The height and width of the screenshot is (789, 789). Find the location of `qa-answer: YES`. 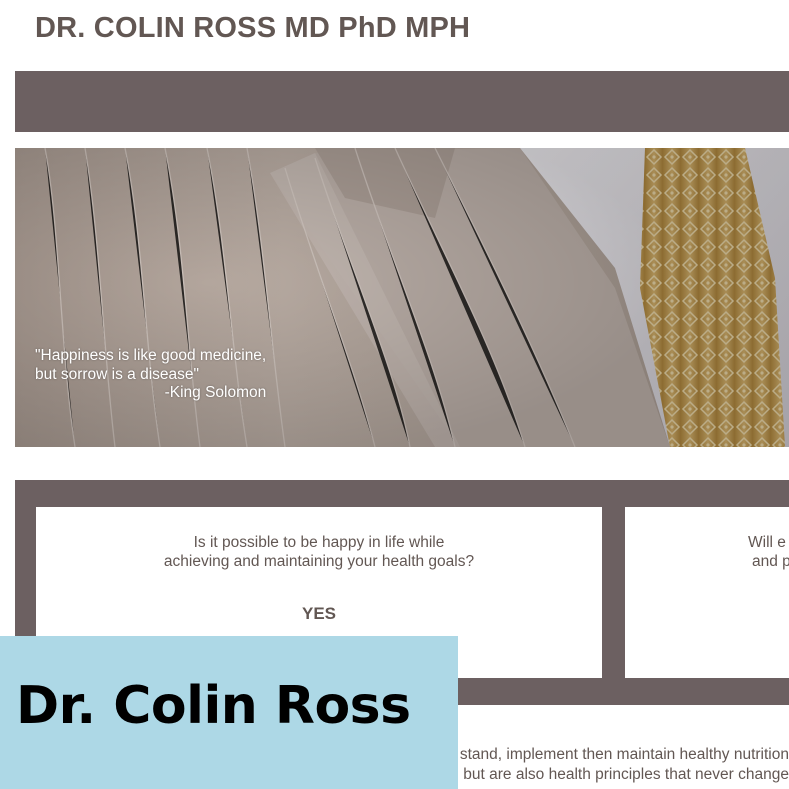

qa-answer: YES is located at coordinates (319, 613).